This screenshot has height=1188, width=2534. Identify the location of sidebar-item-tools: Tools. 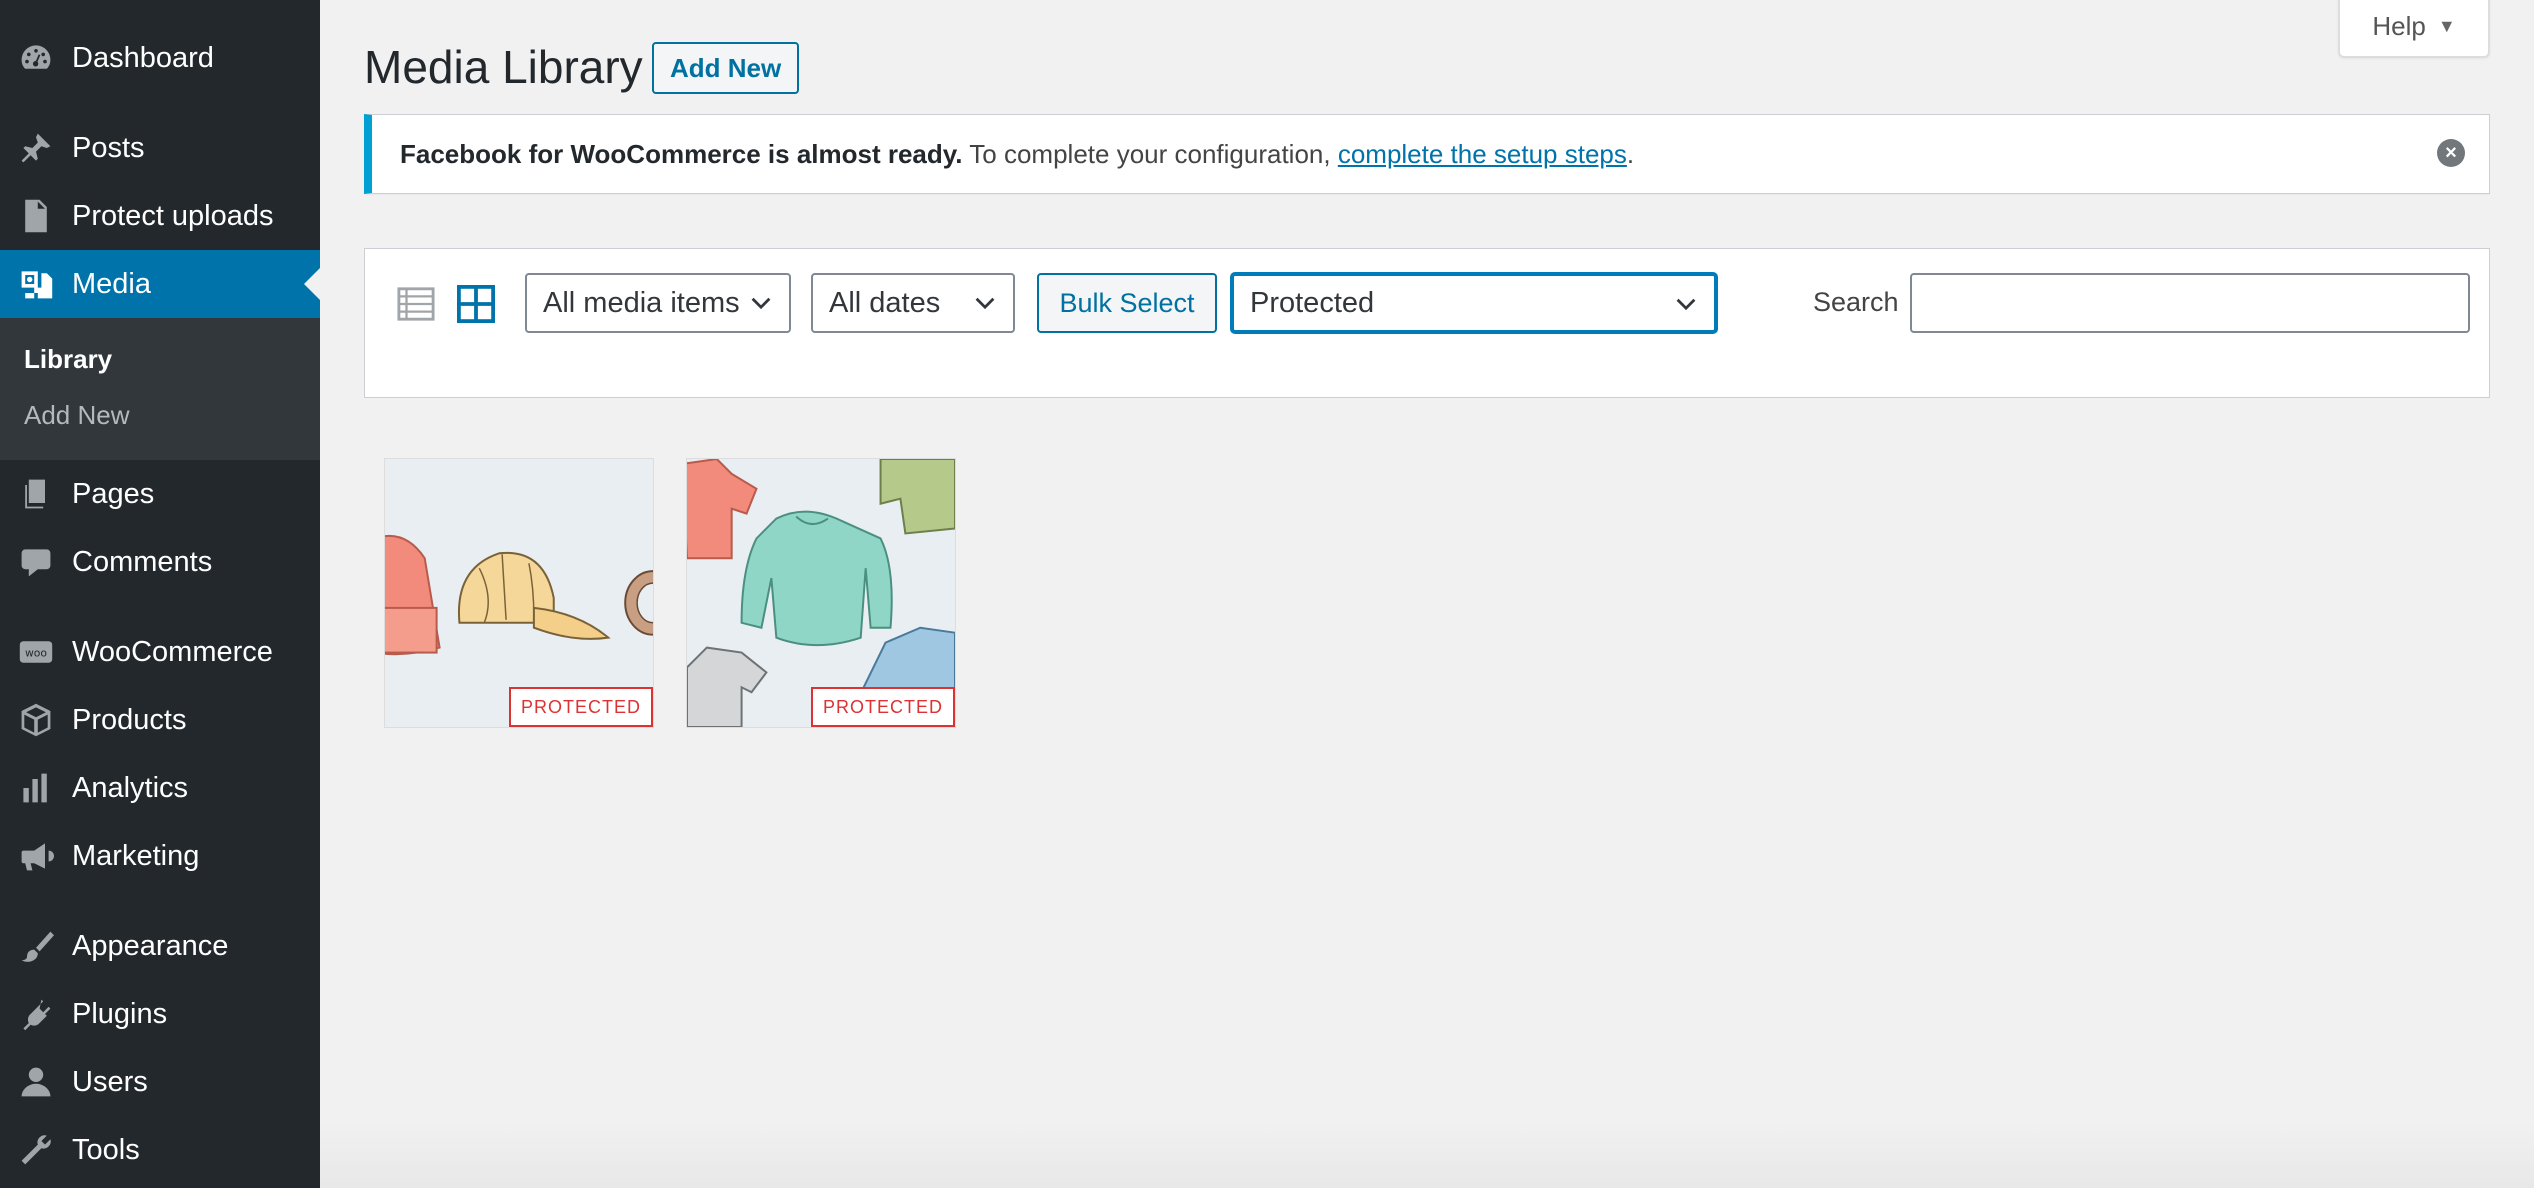
(160, 1150).